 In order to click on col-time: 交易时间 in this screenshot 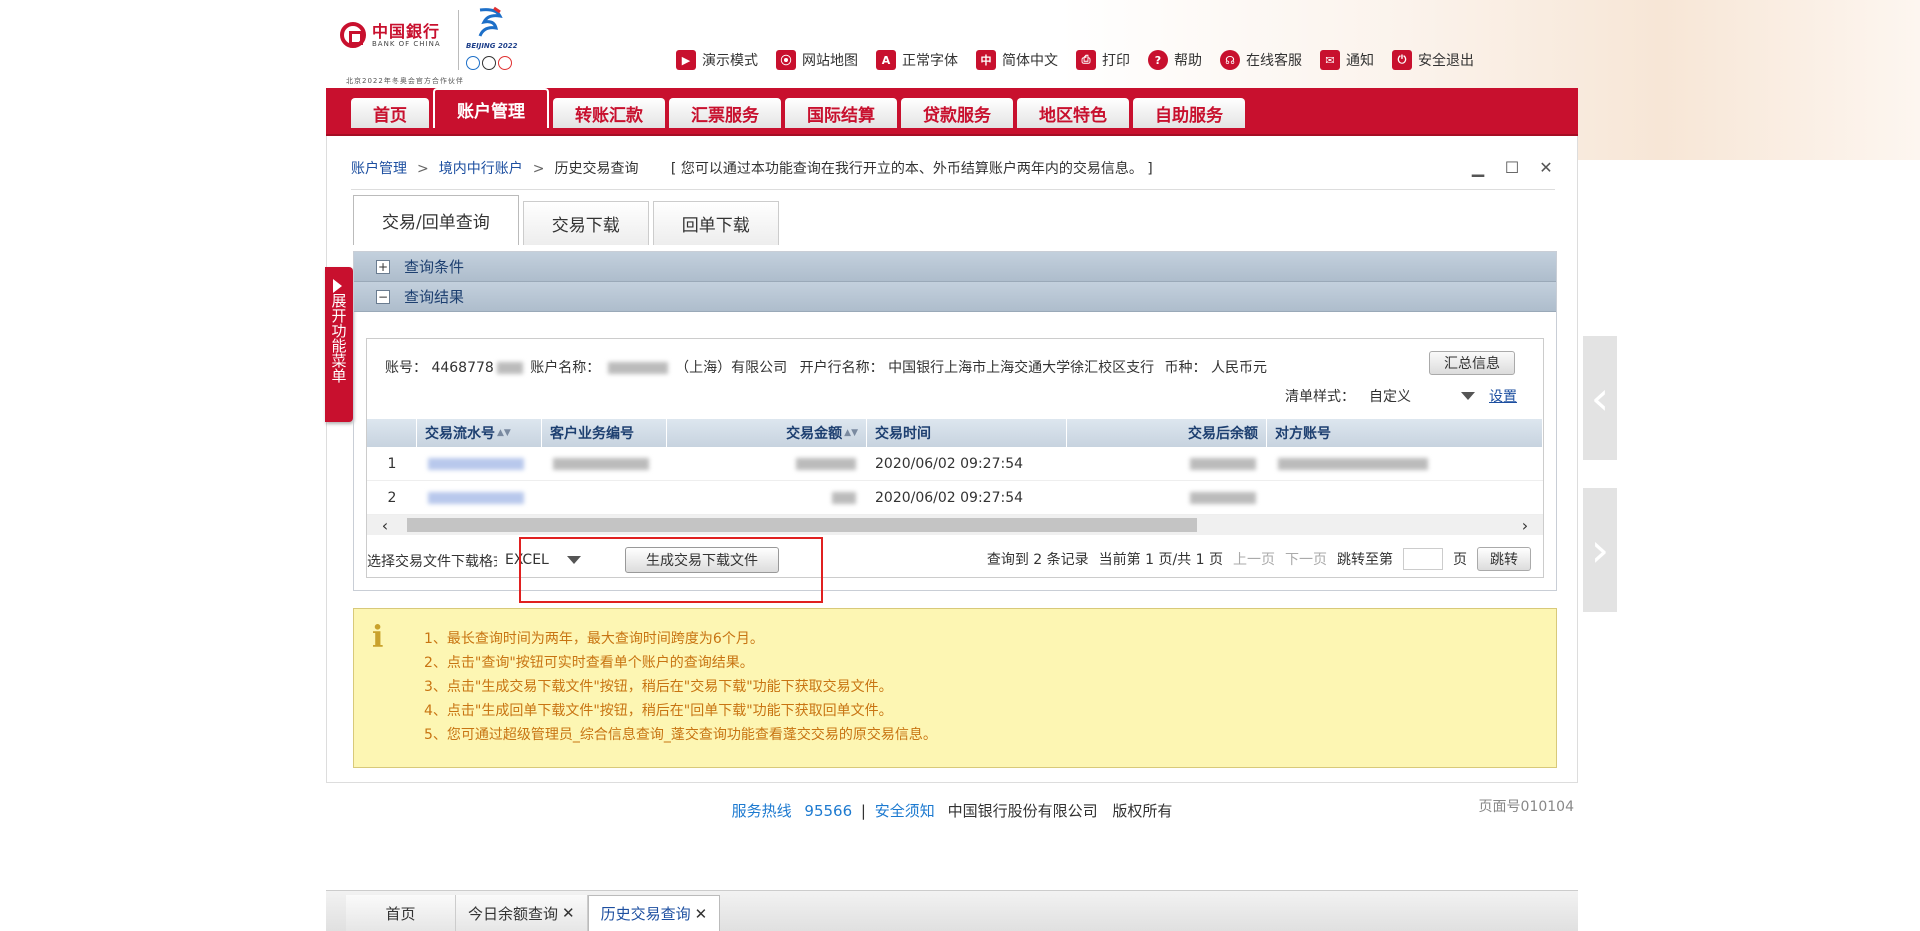, I will do `click(967, 433)`.